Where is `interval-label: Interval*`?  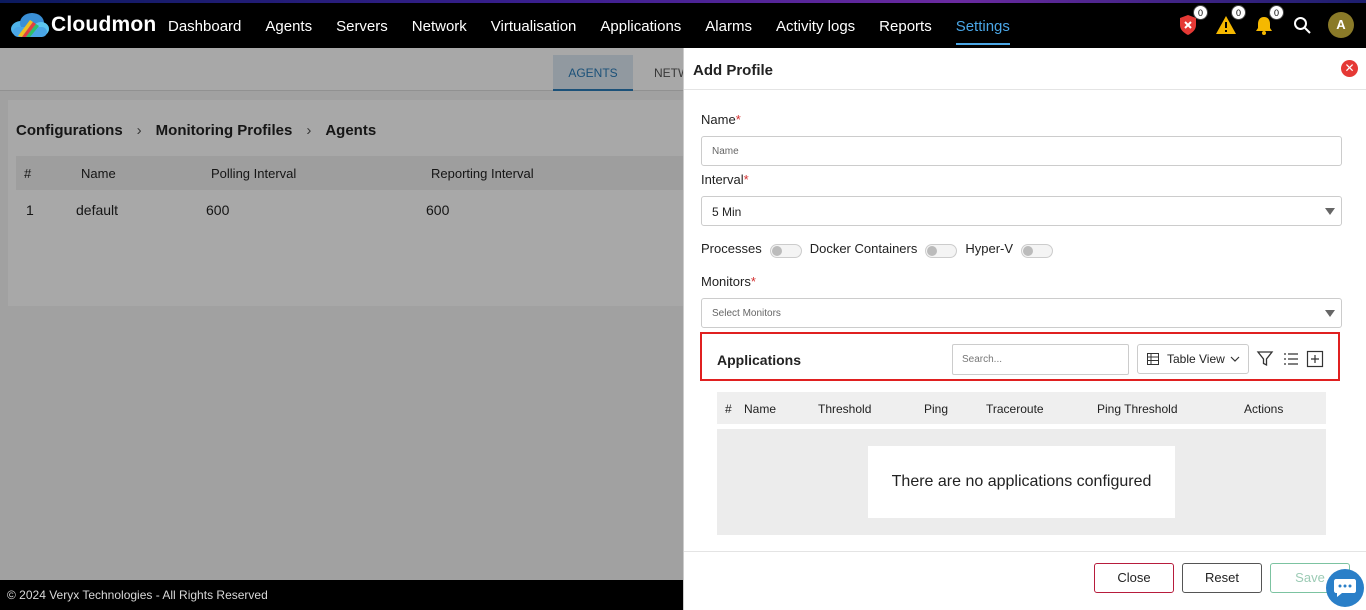 interval-label: Interval* is located at coordinates (725, 179).